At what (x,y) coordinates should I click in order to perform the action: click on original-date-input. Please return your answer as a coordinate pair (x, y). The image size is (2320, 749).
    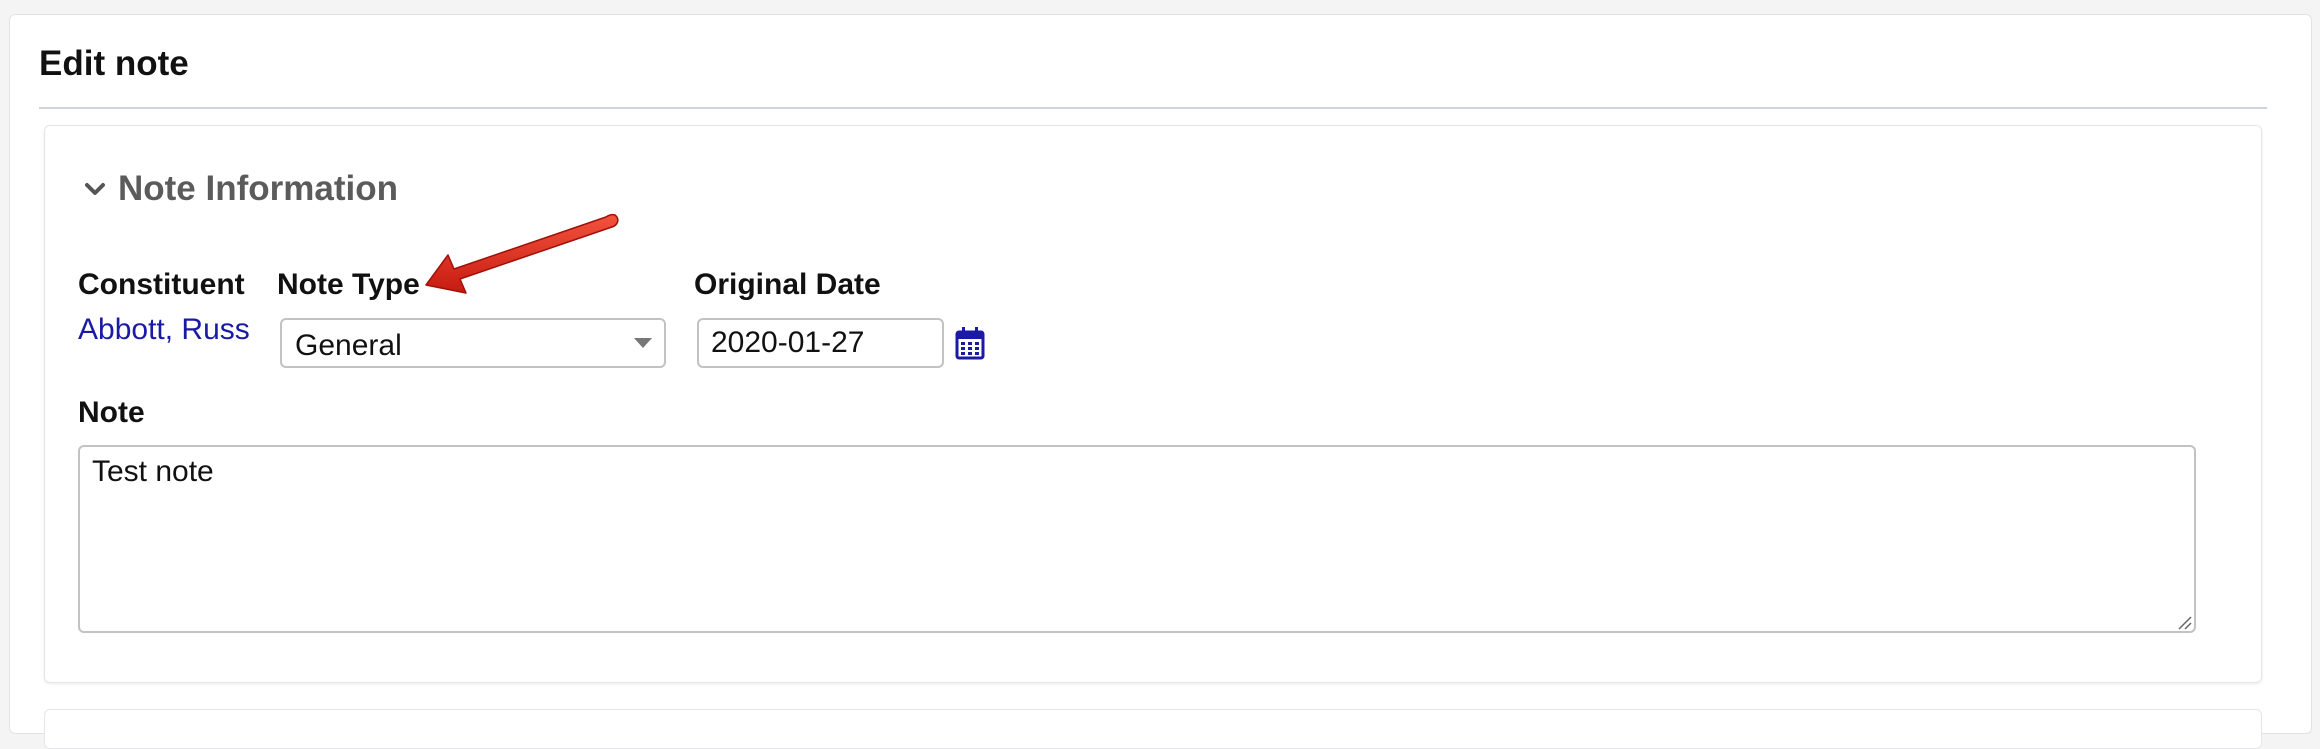
    Looking at the image, I should click on (820, 343).